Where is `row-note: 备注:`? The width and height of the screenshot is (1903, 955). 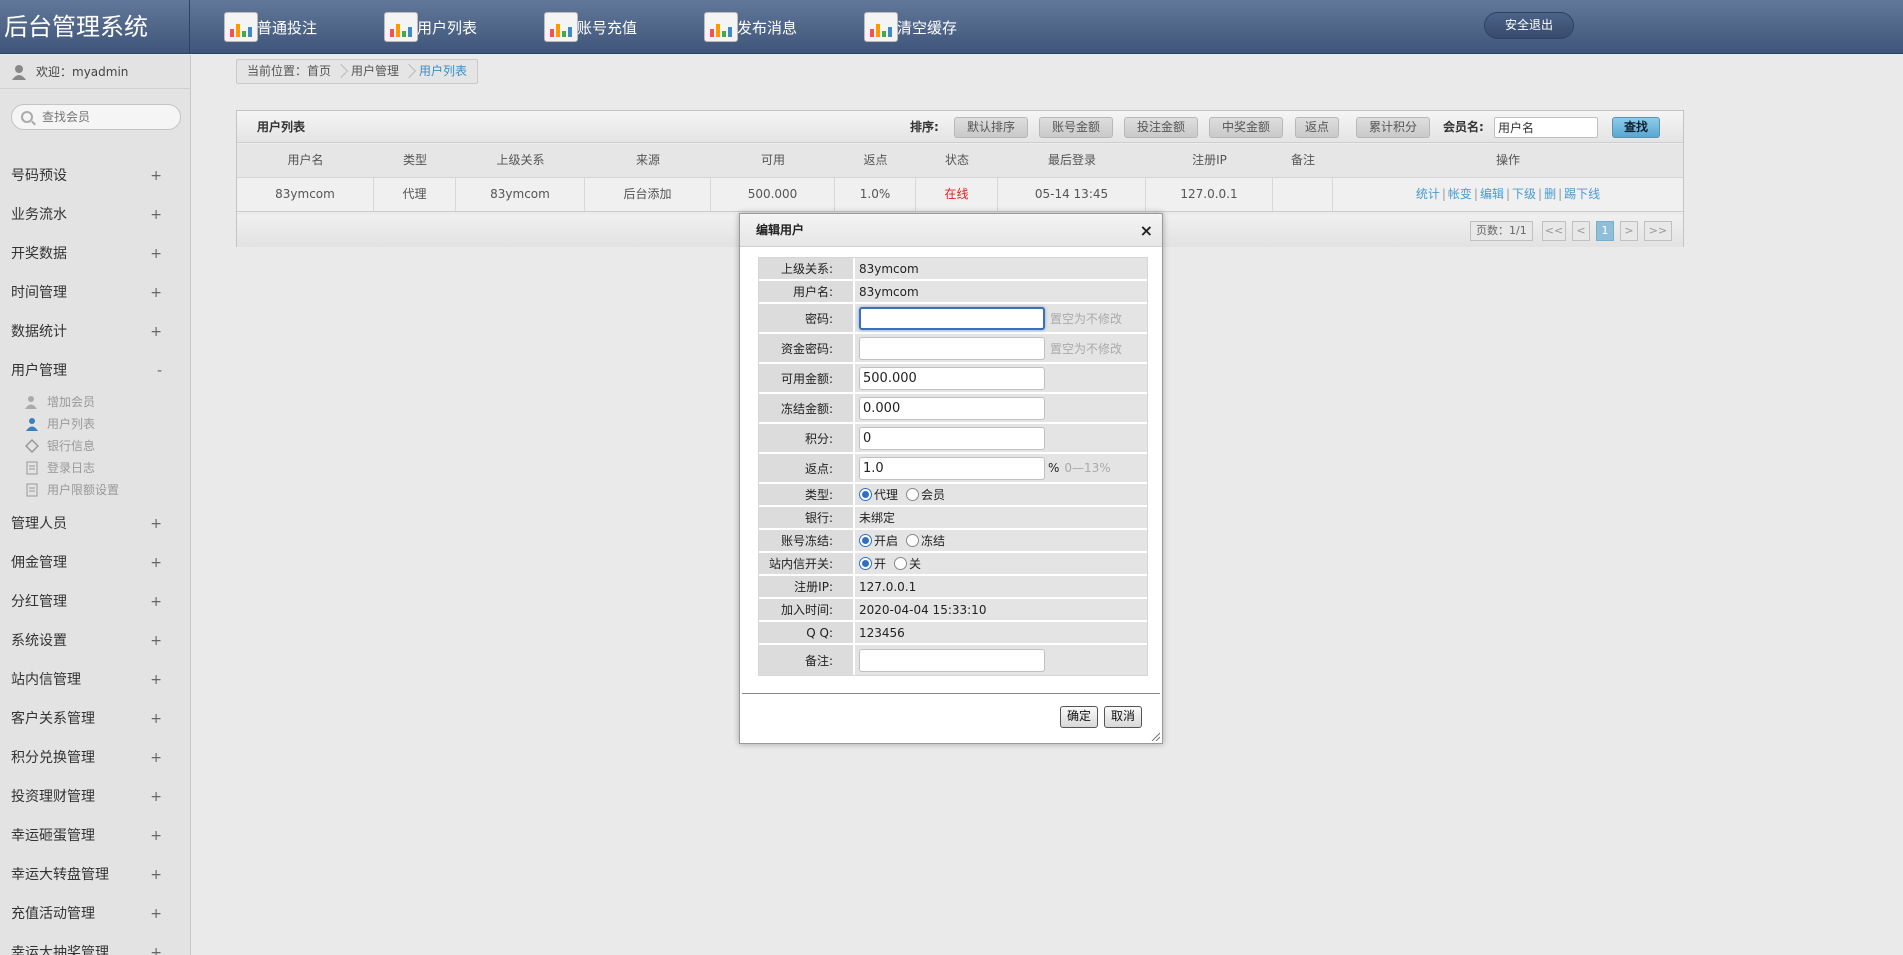 row-note: 备注: is located at coordinates (953, 660).